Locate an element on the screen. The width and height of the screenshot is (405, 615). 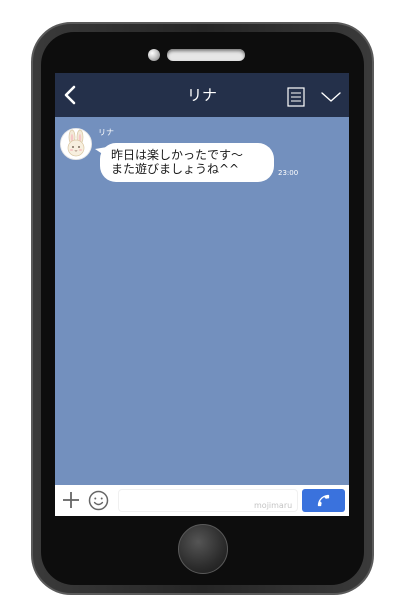
sender-name: リナ is located at coordinates (106, 132).